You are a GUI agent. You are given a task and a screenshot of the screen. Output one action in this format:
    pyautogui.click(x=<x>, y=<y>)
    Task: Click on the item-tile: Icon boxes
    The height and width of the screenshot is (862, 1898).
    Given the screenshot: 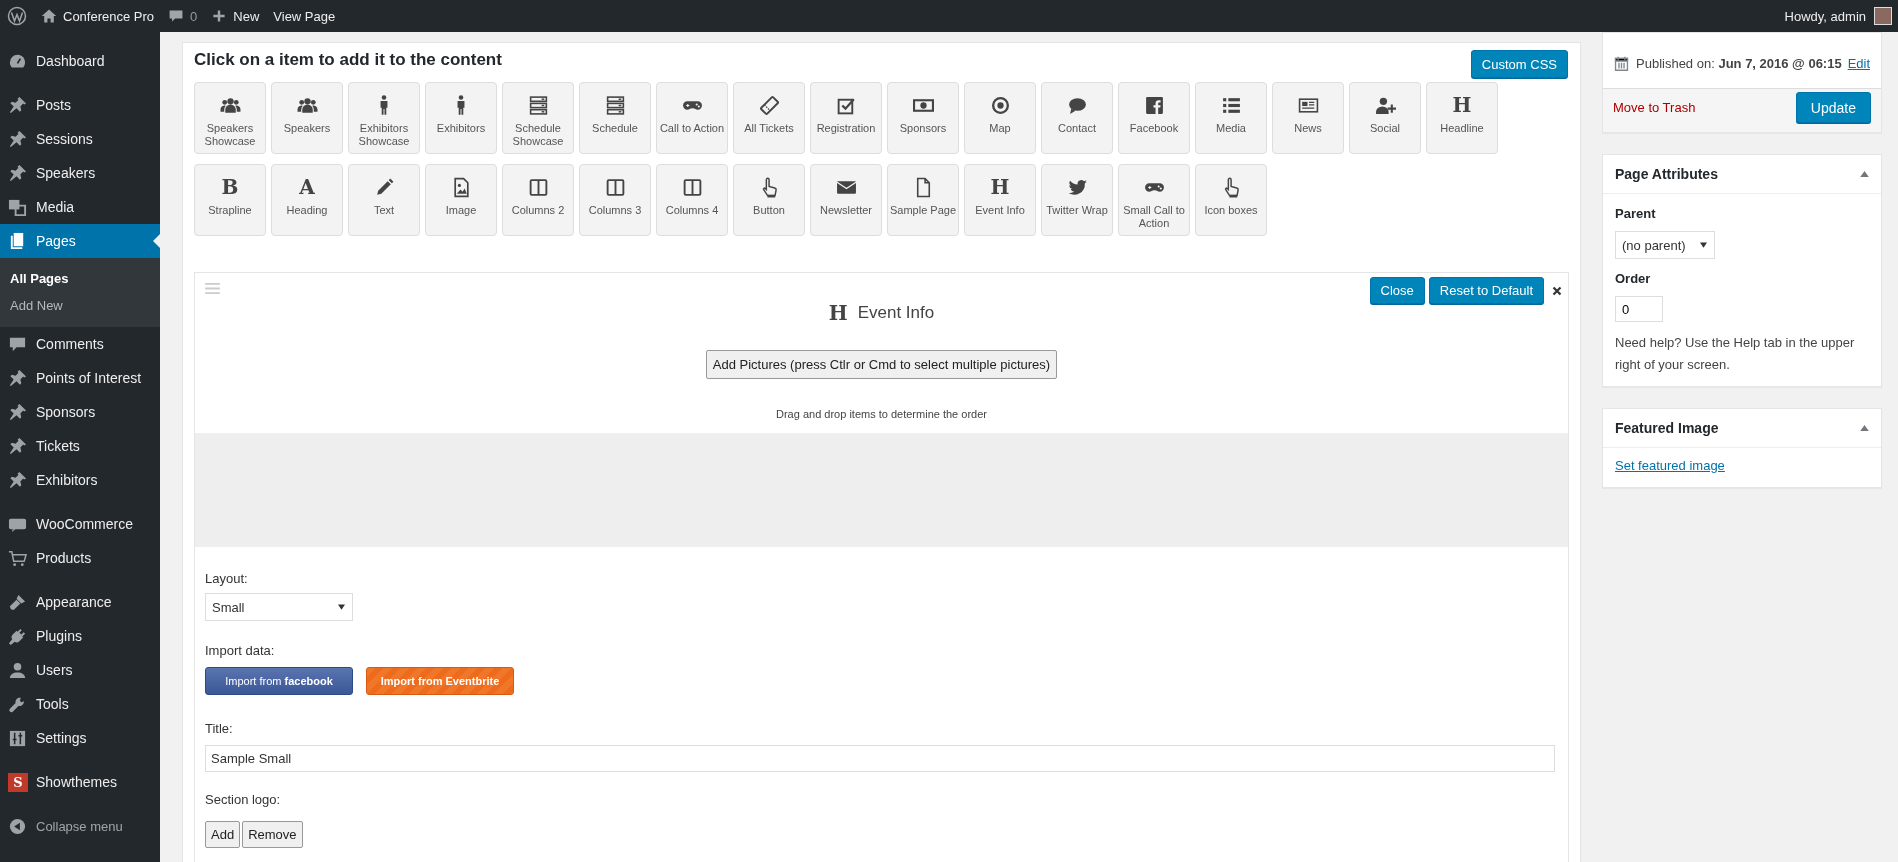 What is the action you would take?
    pyautogui.click(x=1231, y=200)
    